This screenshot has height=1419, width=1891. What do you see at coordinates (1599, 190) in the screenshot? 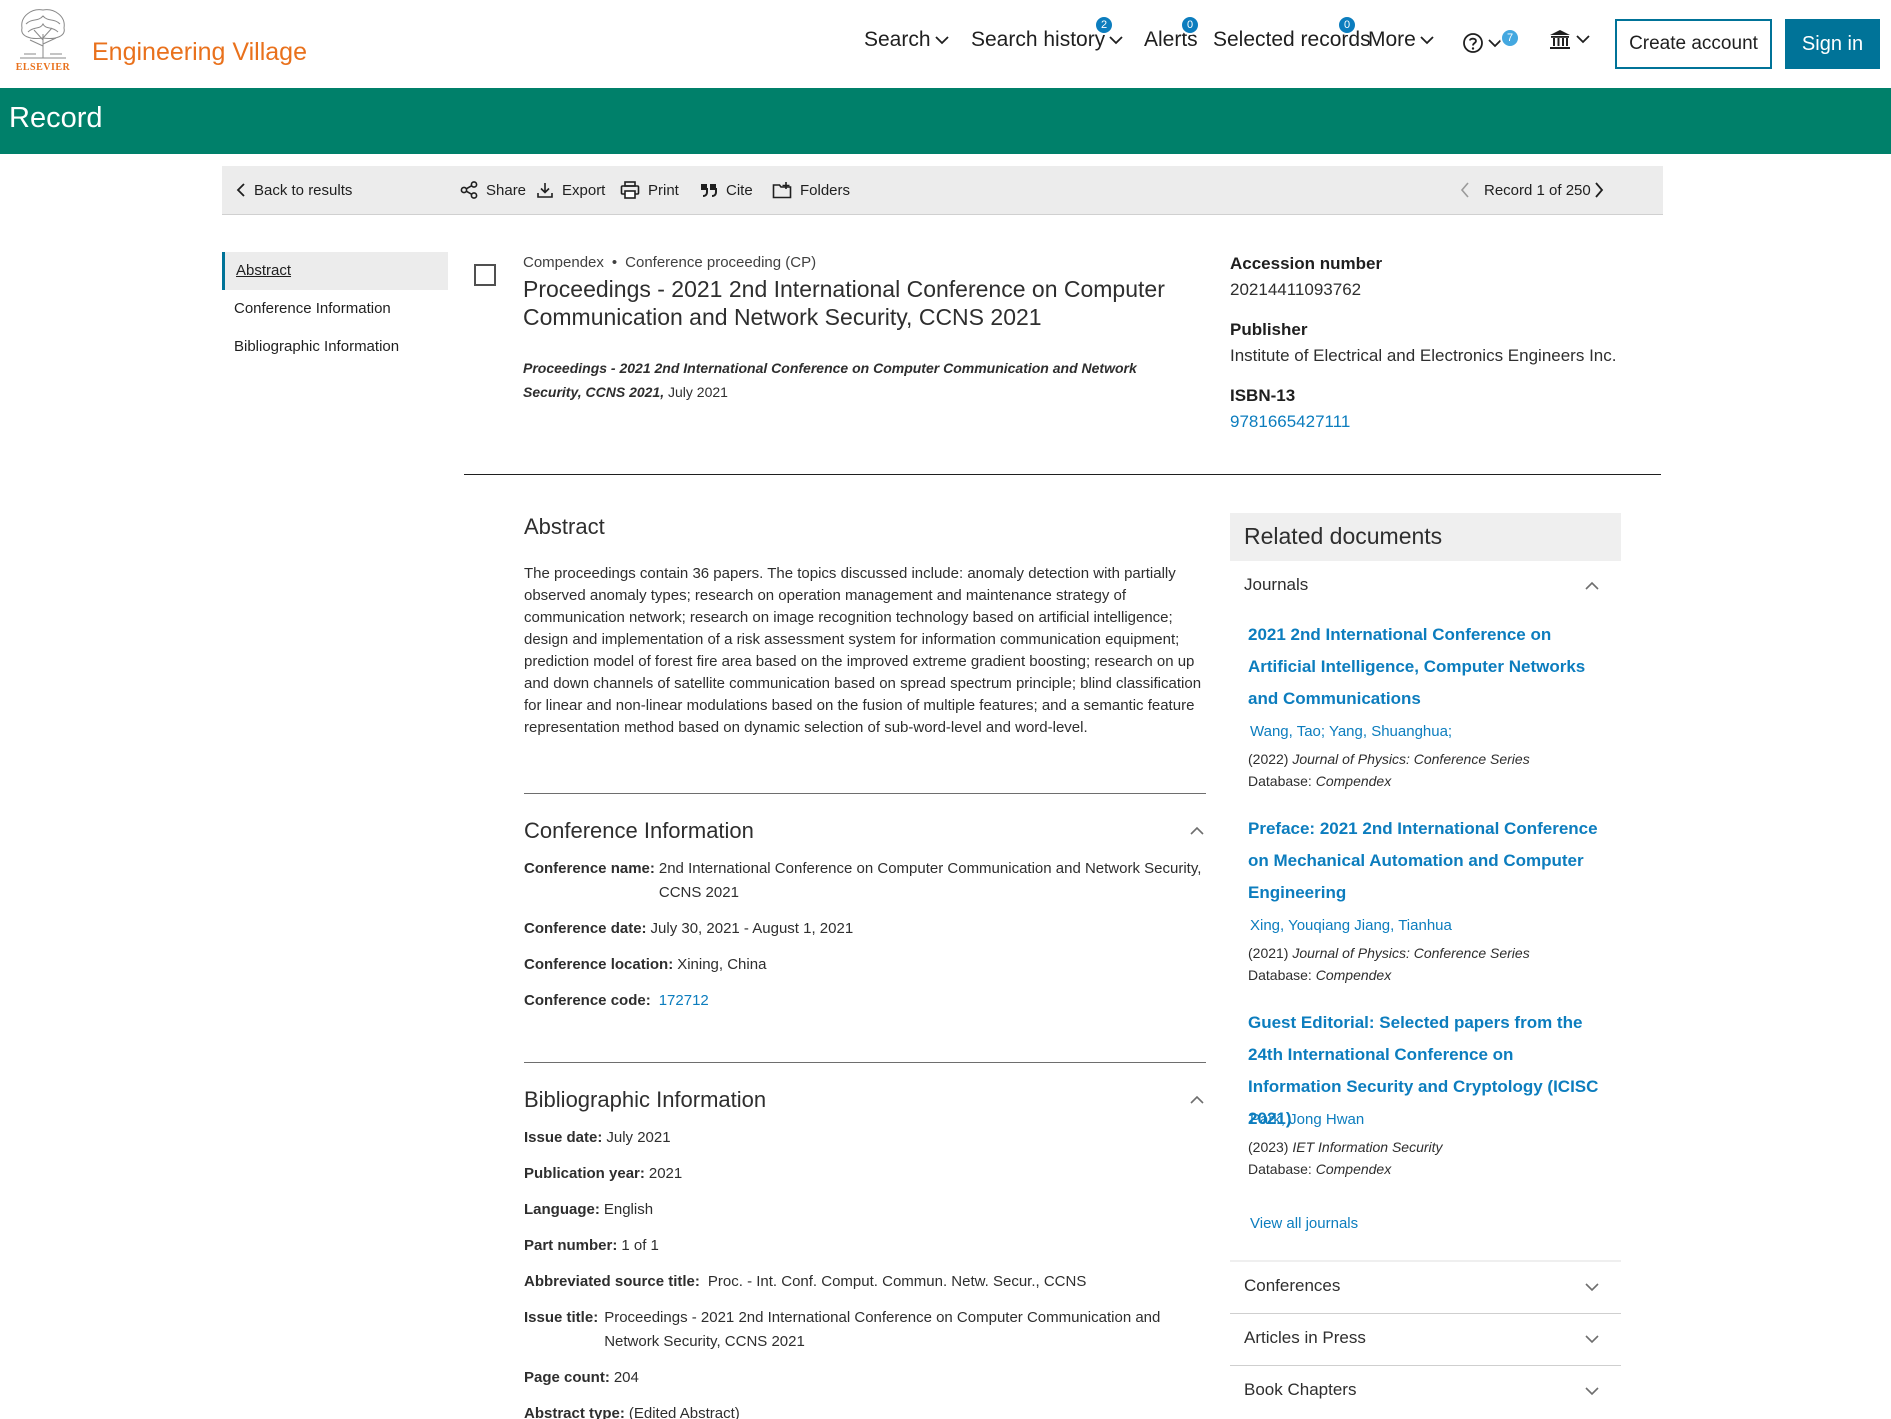
I see `next-record-icon` at bounding box center [1599, 190].